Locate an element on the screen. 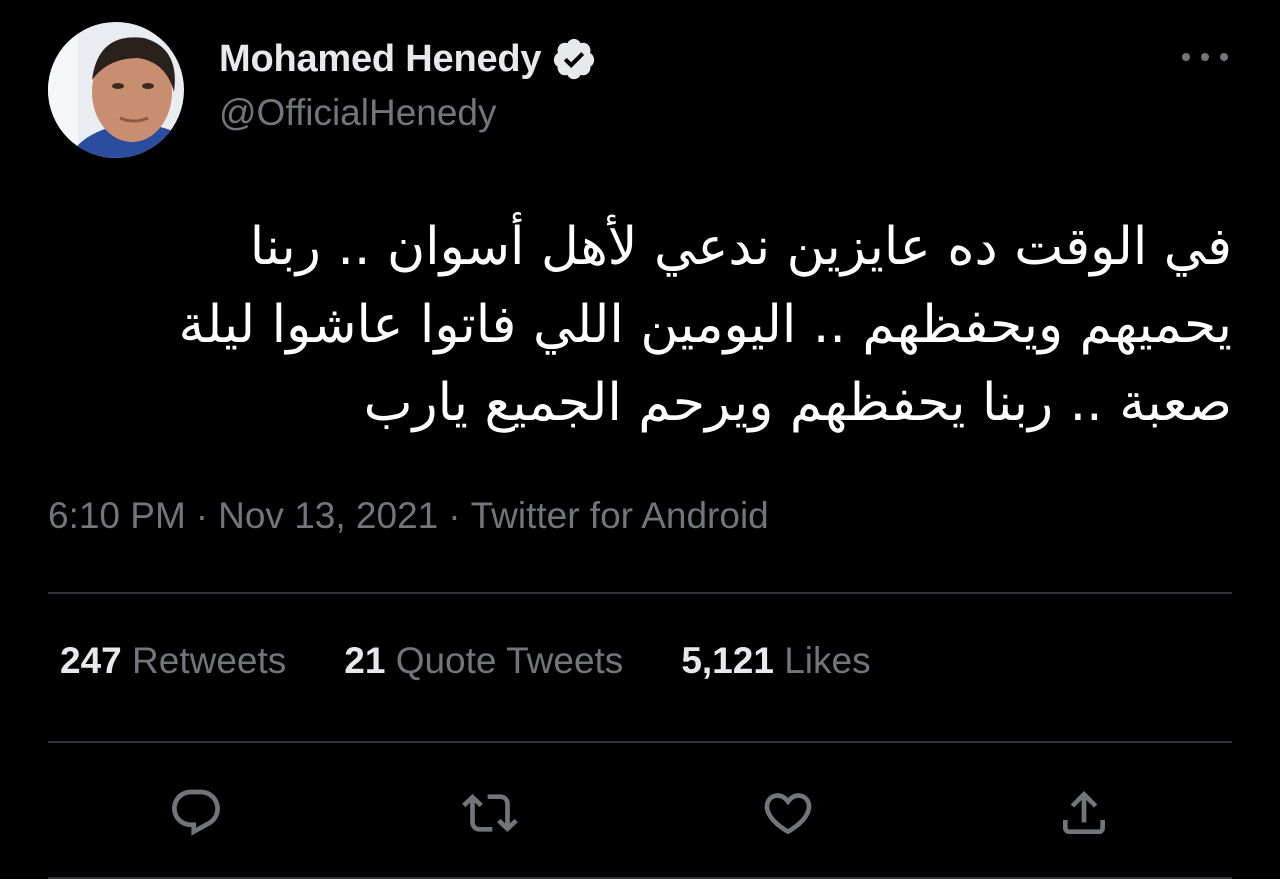 The height and width of the screenshot is (879, 1280). quote-tweets-count: 21 is located at coordinates (365, 660).